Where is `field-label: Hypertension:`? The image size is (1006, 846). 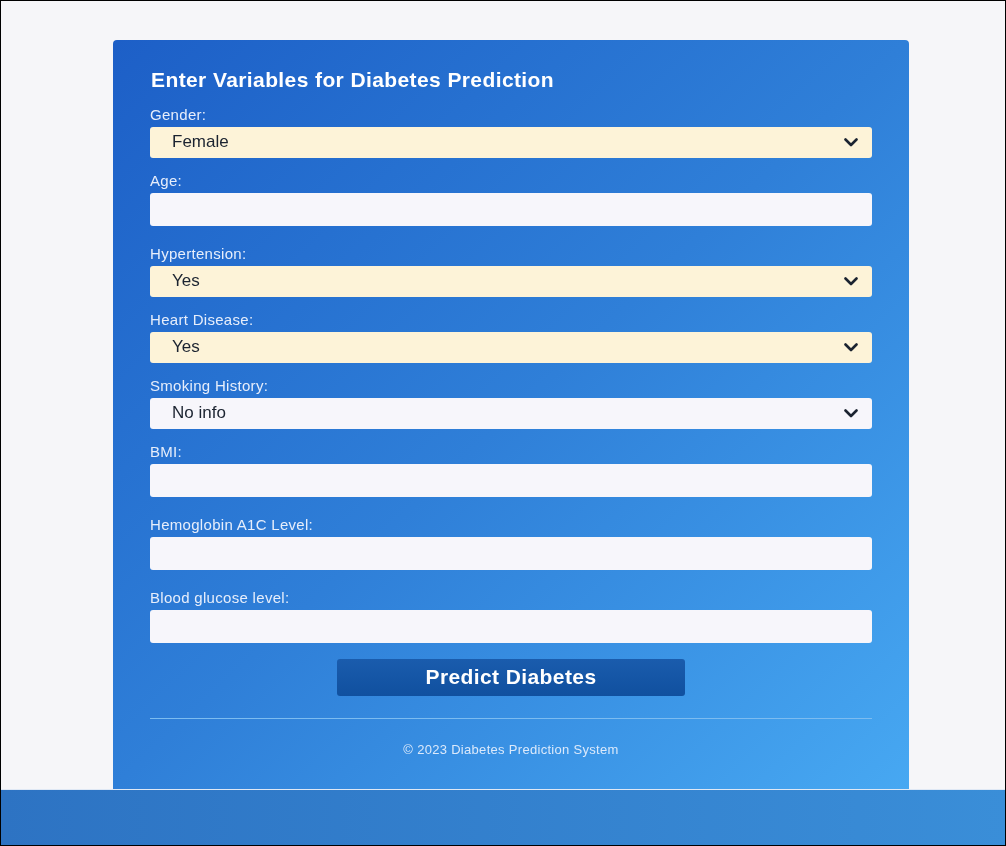
field-label: Hypertension: is located at coordinates (199, 253).